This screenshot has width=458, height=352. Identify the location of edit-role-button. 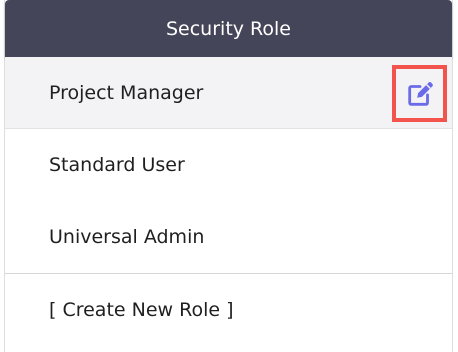
(419, 93).